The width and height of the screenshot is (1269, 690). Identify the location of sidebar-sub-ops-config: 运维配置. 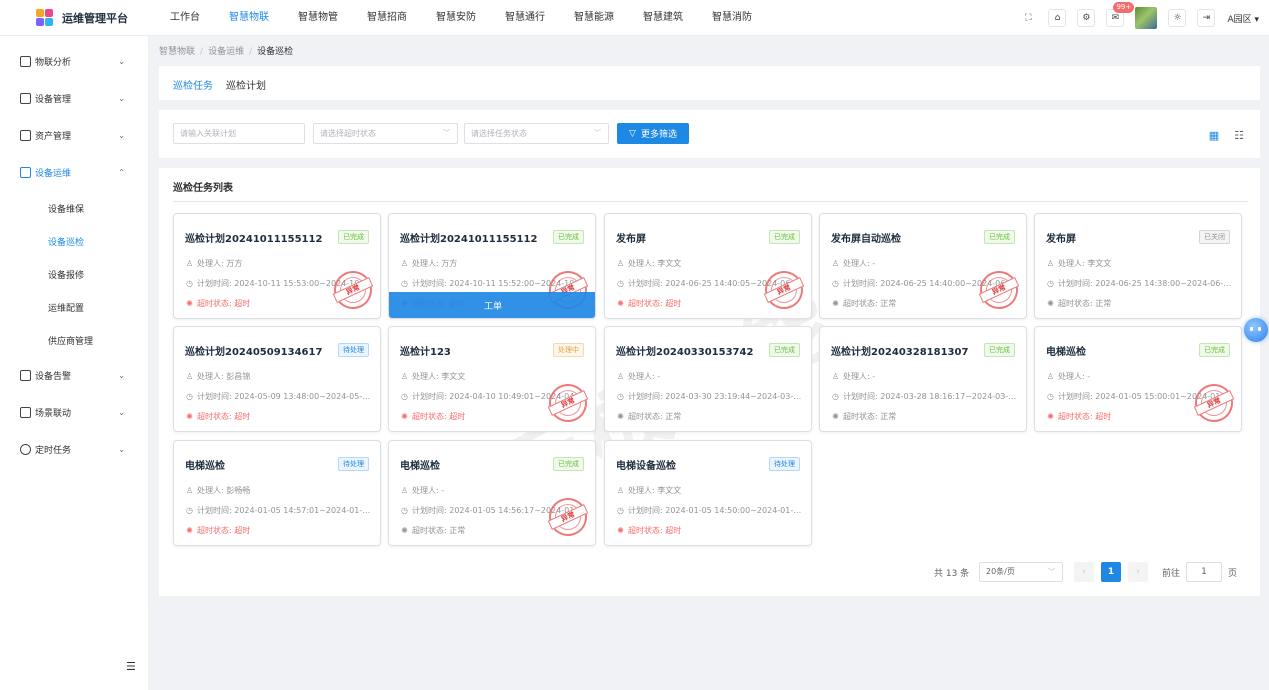
(66, 307).